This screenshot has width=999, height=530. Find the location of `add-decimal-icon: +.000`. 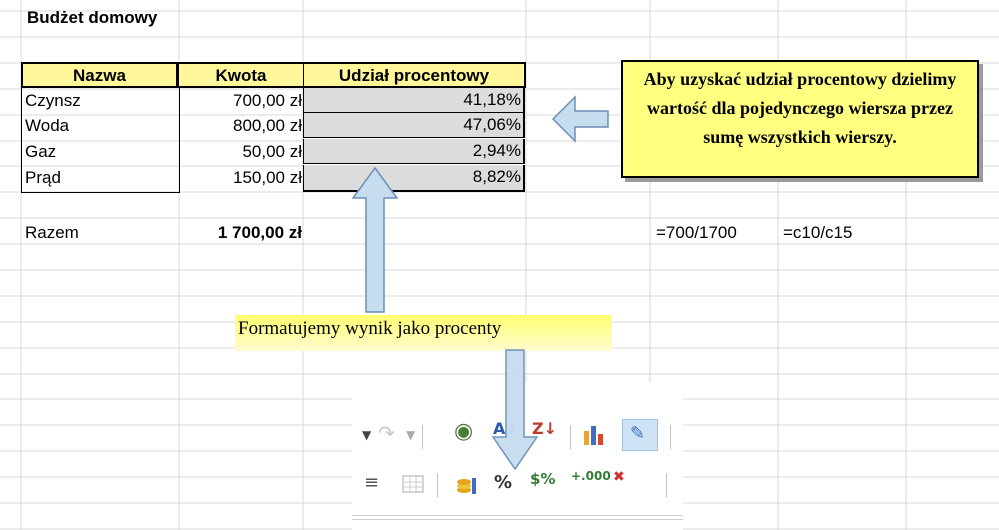

add-decimal-icon: +.000 is located at coordinates (591, 476).